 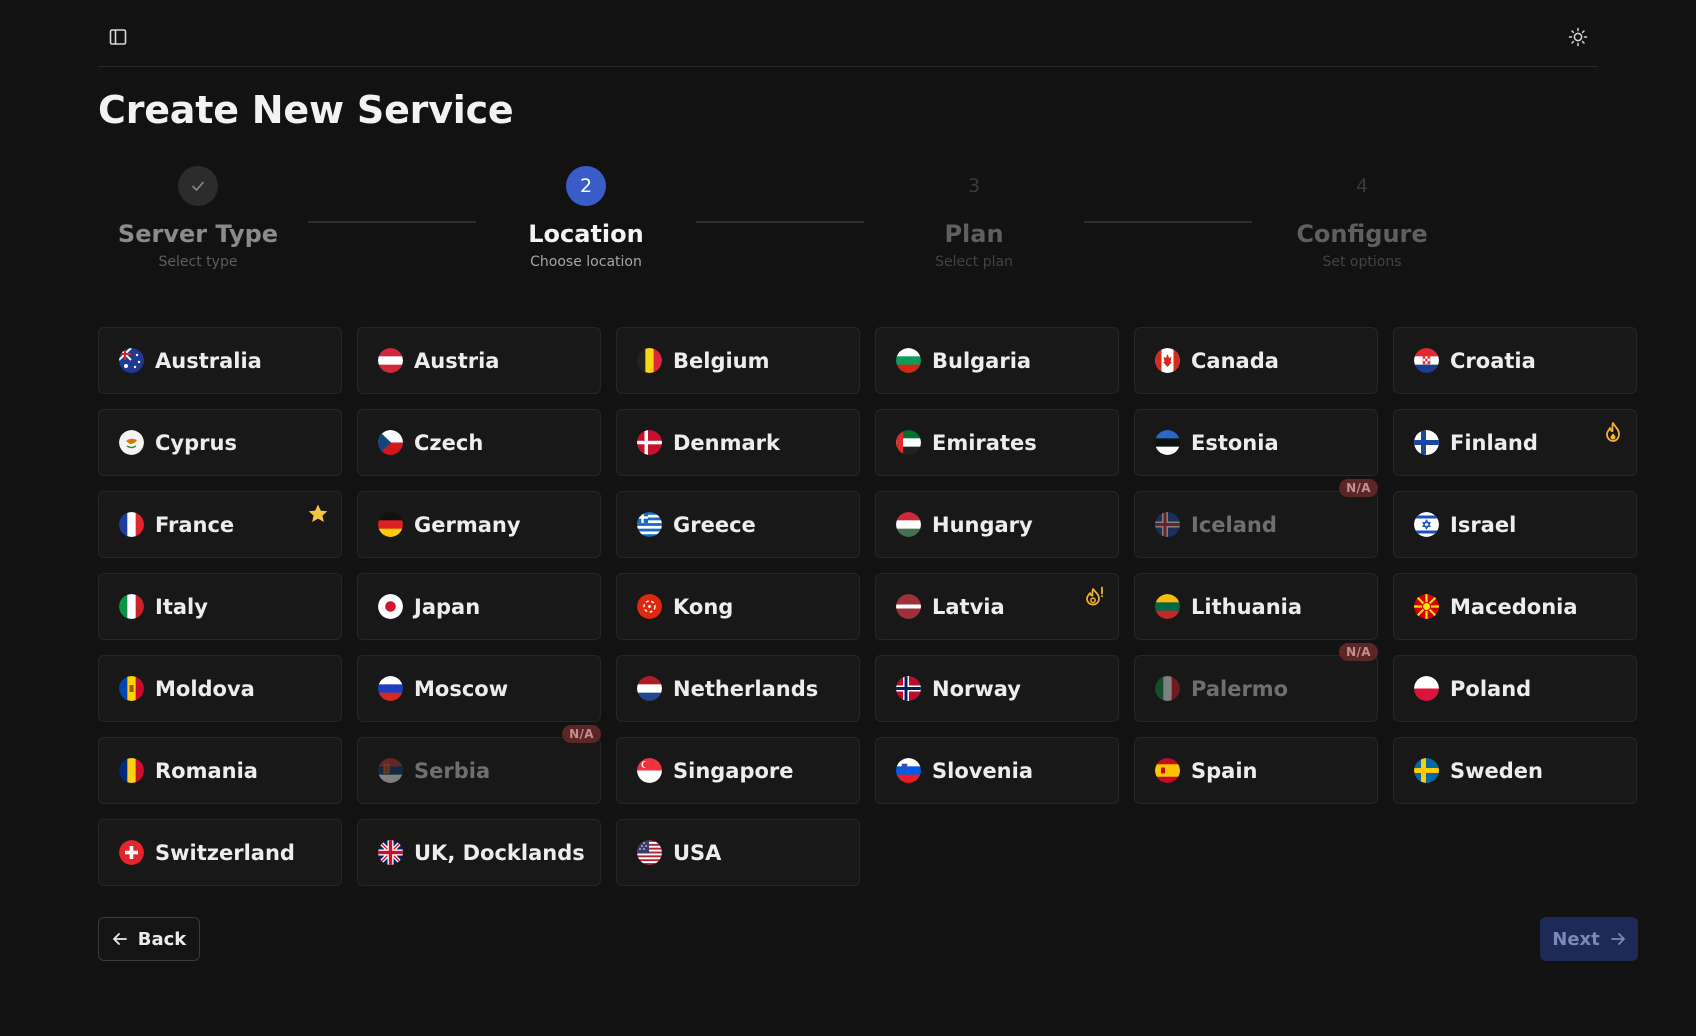 What do you see at coordinates (738, 688) in the screenshot?
I see `location-card: Netherlands` at bounding box center [738, 688].